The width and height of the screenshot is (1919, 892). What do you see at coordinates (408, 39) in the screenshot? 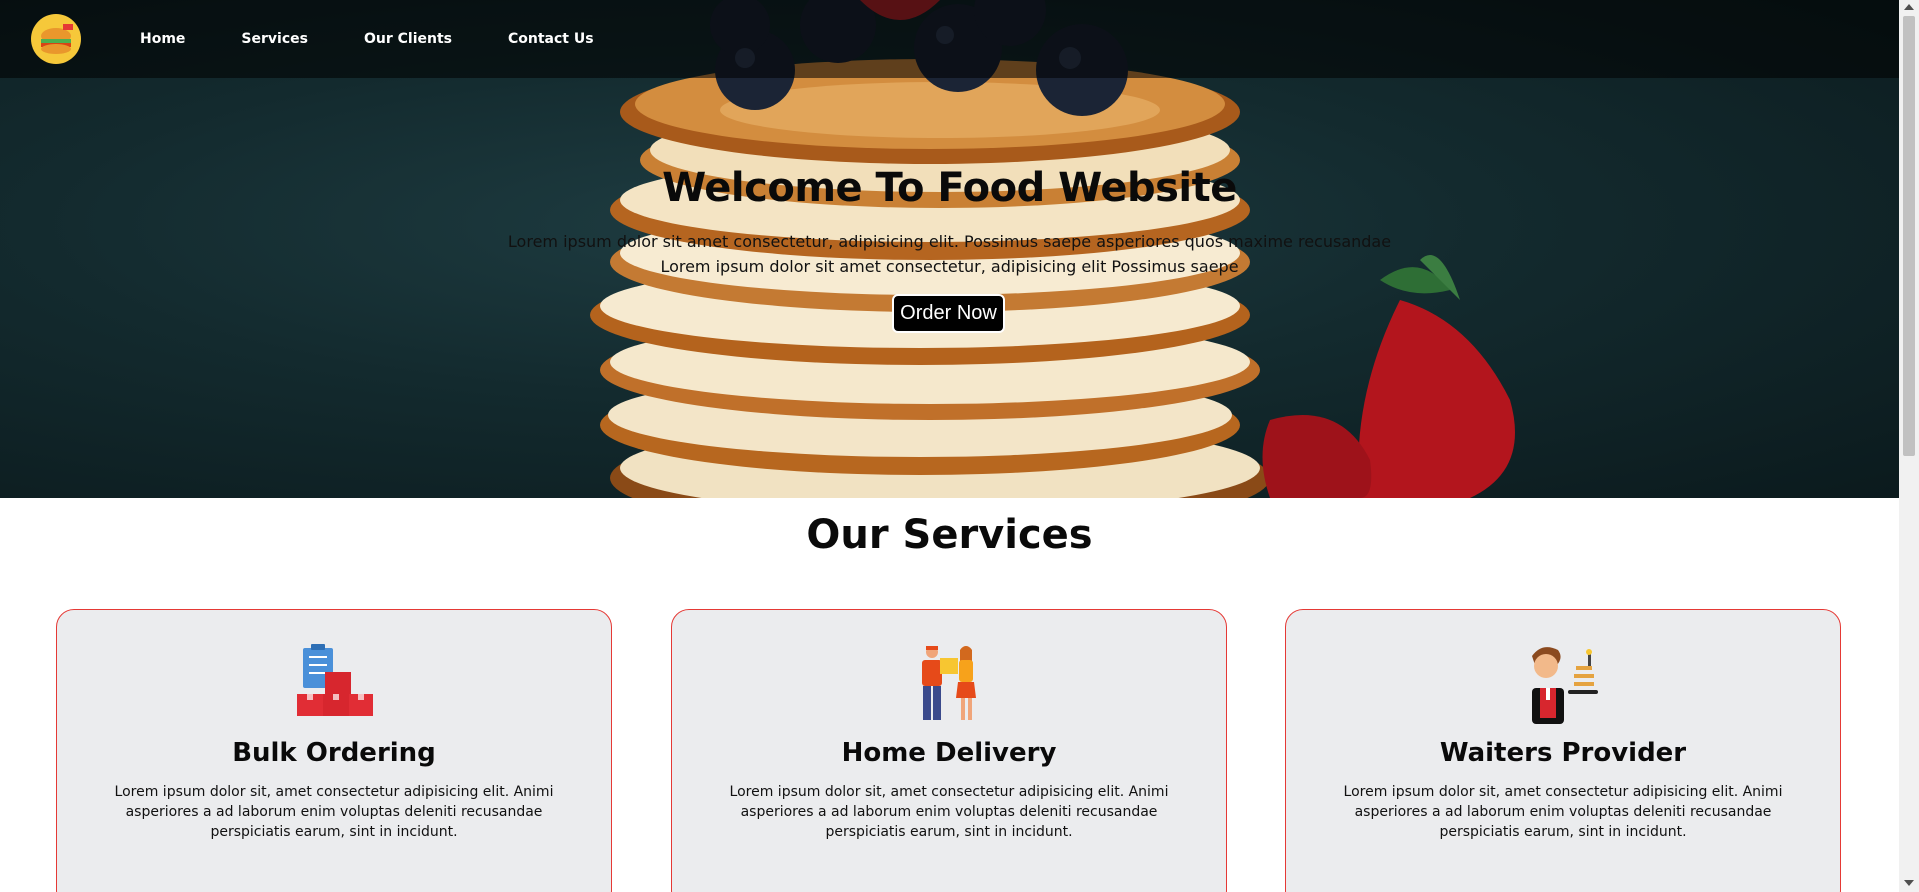
I see `nav-link-our-clients: Our Clients` at bounding box center [408, 39].